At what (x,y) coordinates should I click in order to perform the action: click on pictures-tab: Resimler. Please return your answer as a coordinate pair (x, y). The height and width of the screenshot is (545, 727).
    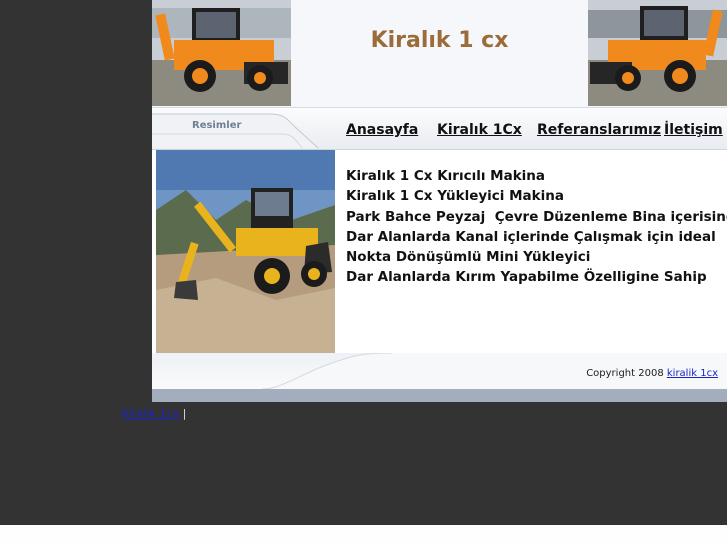
    Looking at the image, I should click on (216, 125).